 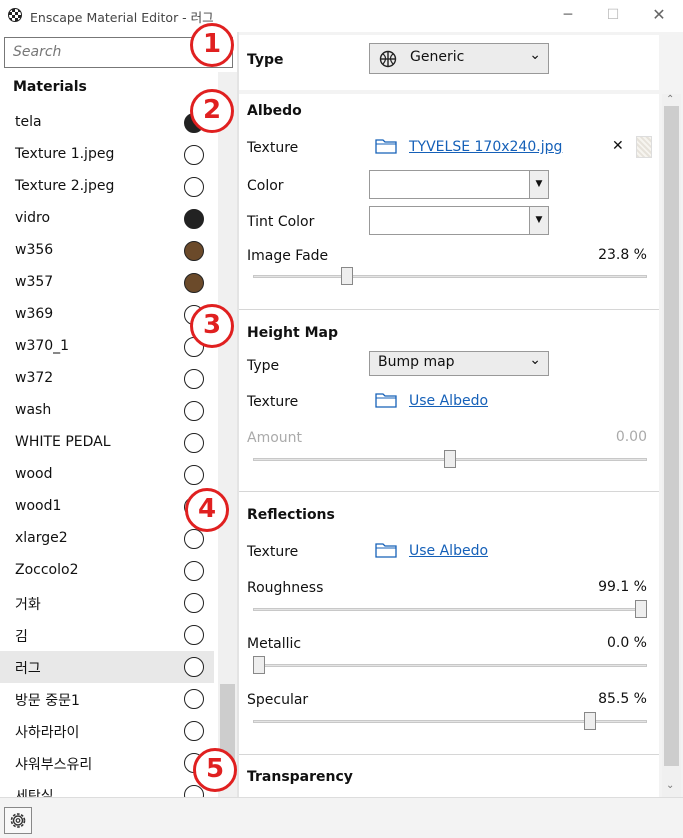 I want to click on material-row: 샤워부스유리, so click(x=107, y=763).